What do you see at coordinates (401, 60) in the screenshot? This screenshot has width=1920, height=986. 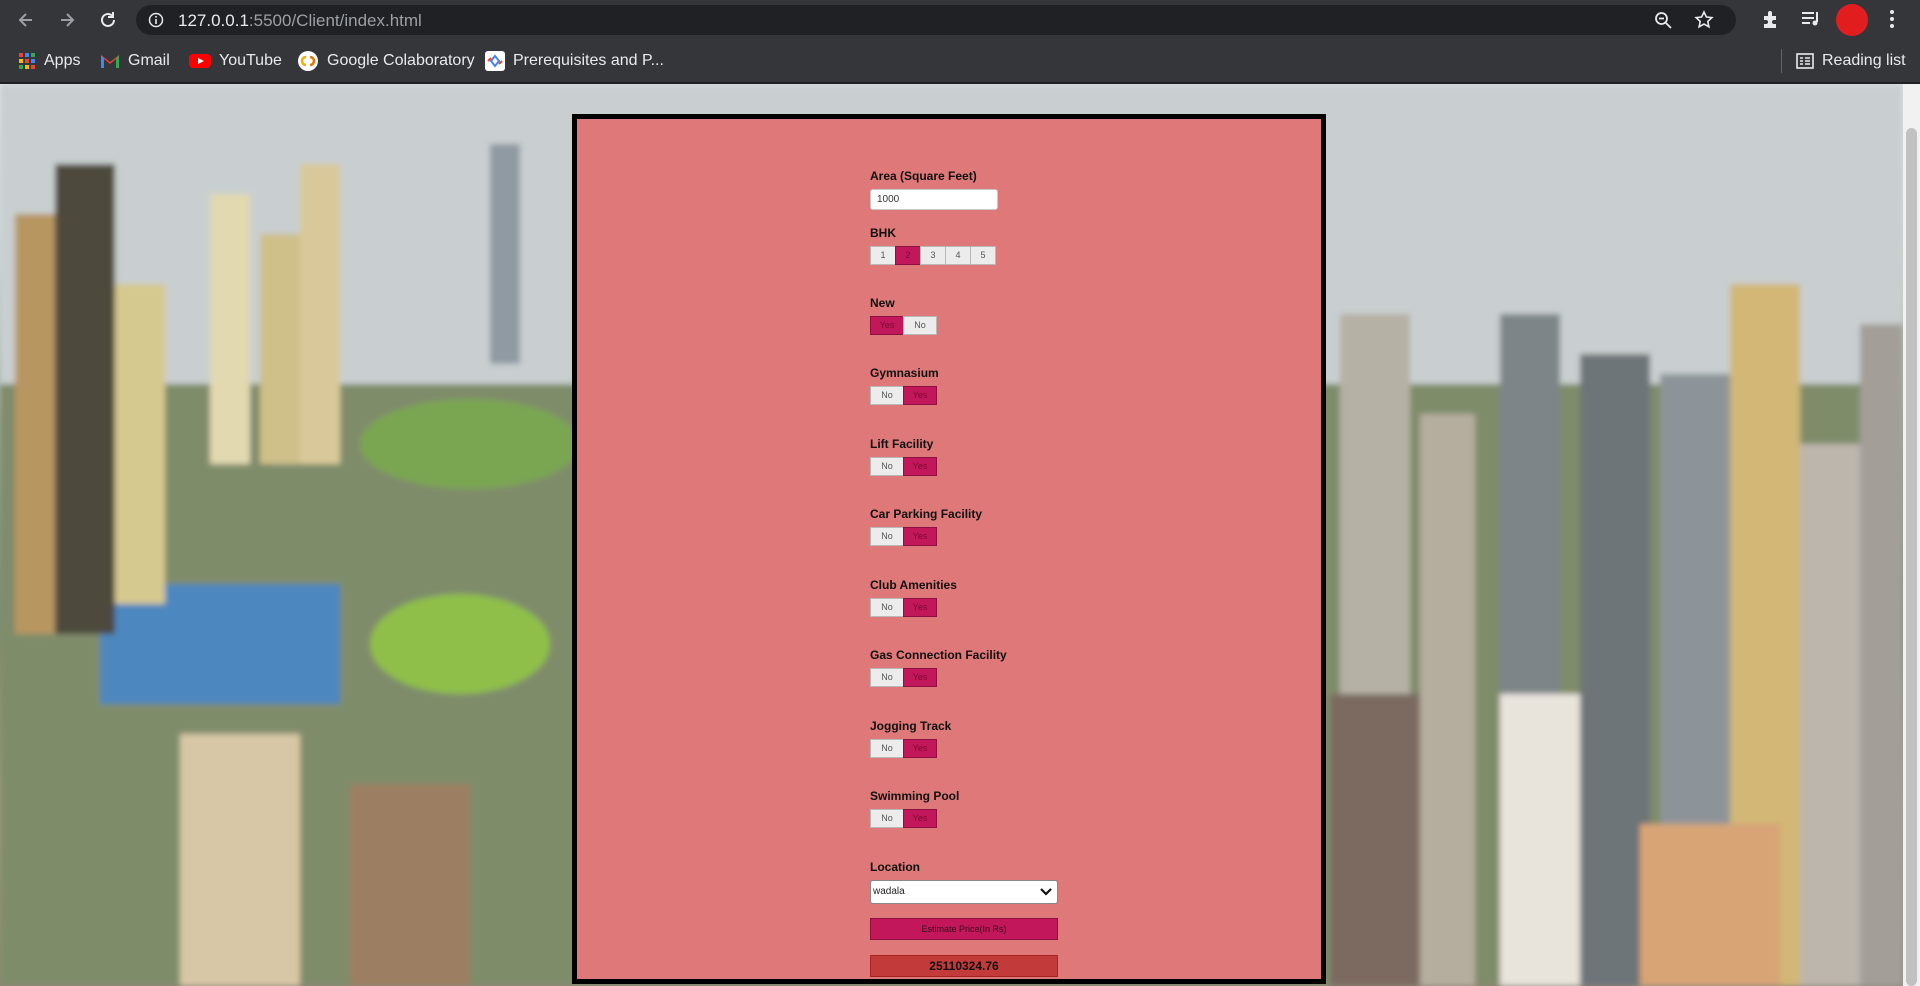 I see `bookmark-label: Google Colaboratory` at bounding box center [401, 60].